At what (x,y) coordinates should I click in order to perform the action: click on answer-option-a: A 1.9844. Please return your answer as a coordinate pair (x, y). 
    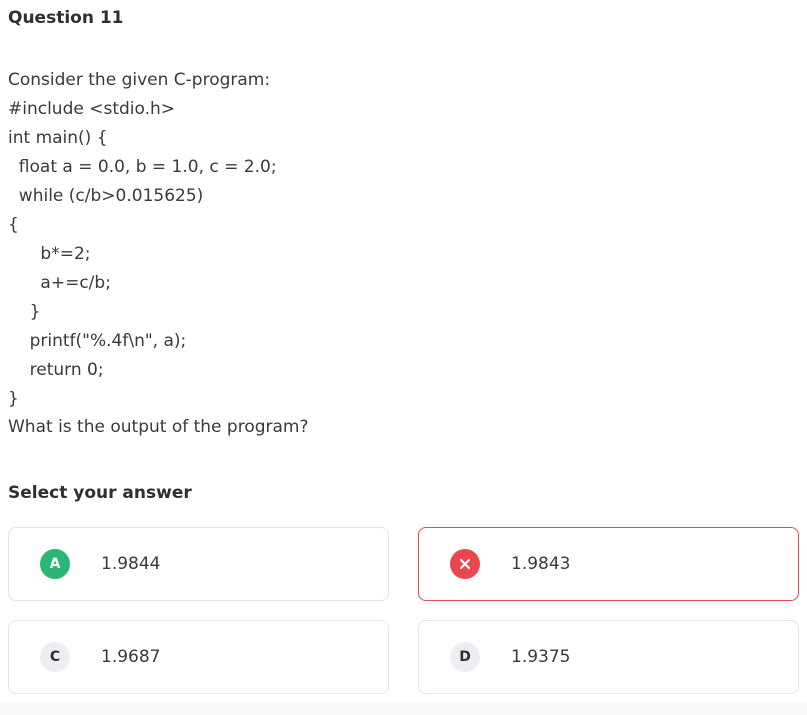
    Looking at the image, I should click on (198, 564).